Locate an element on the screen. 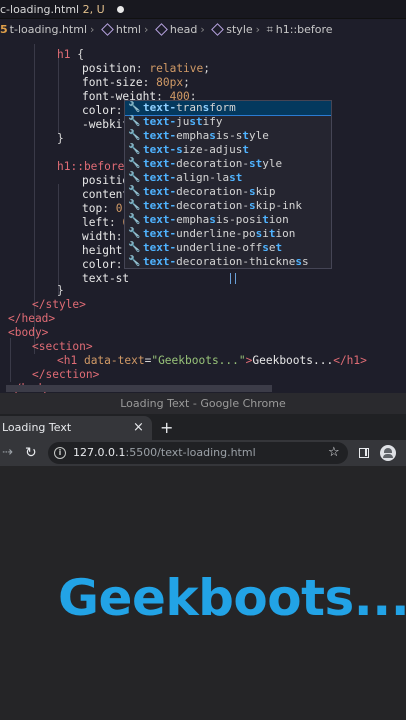 This screenshot has height=720, width=406. suggestion-label: text-size-adjust is located at coordinates (196, 149).